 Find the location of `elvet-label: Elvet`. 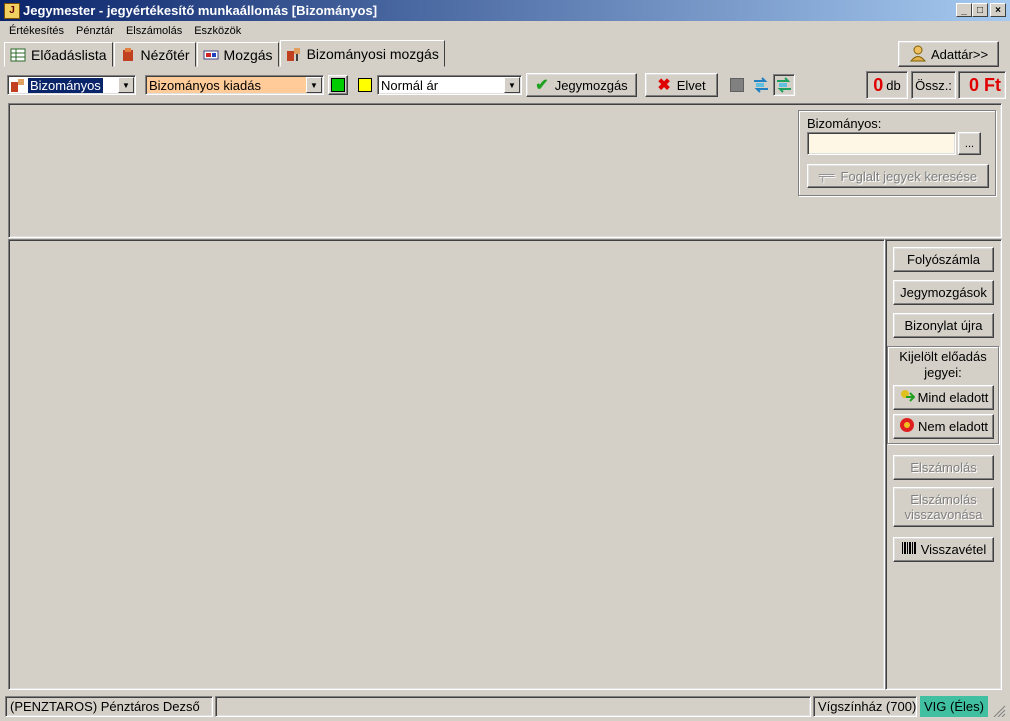

elvet-label: Elvet is located at coordinates (691, 85).